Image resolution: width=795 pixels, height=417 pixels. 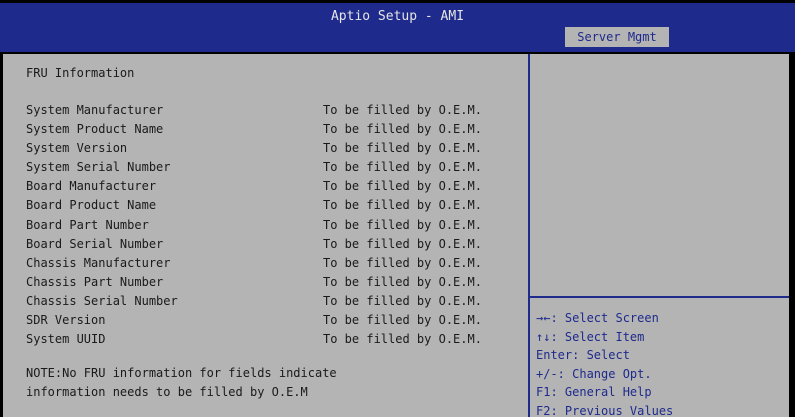 What do you see at coordinates (583, 355) in the screenshot?
I see `help-enter-select: Enter: Select` at bounding box center [583, 355].